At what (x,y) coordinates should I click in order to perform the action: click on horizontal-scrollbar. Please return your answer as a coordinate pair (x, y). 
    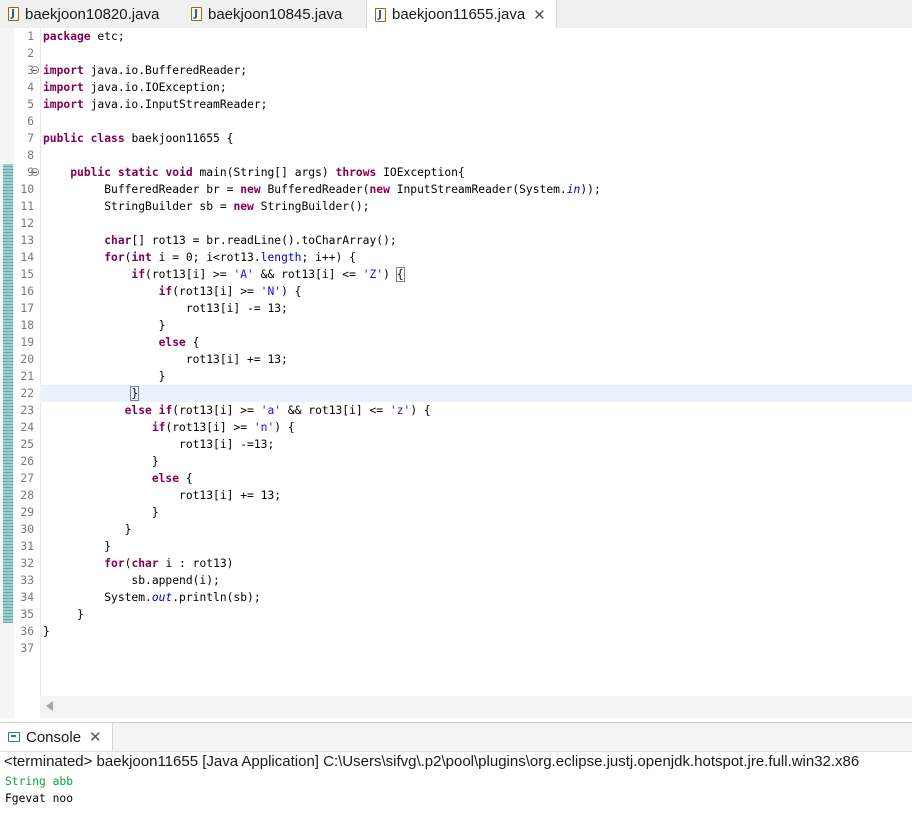
    Looking at the image, I should click on (476, 707).